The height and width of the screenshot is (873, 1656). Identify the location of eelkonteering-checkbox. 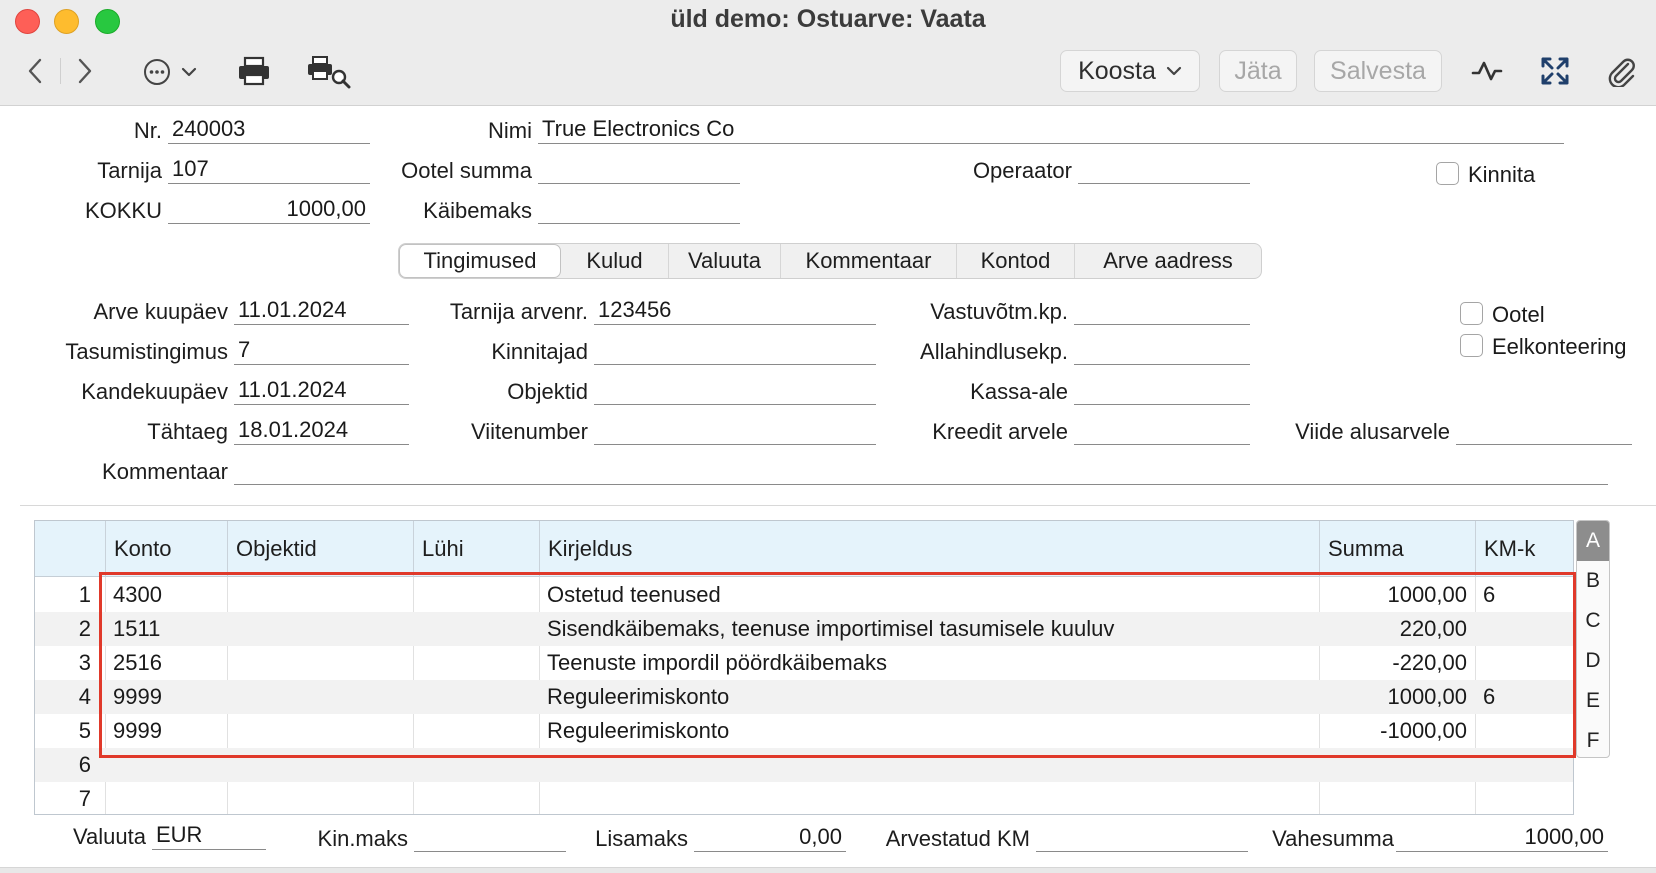
(1471, 345).